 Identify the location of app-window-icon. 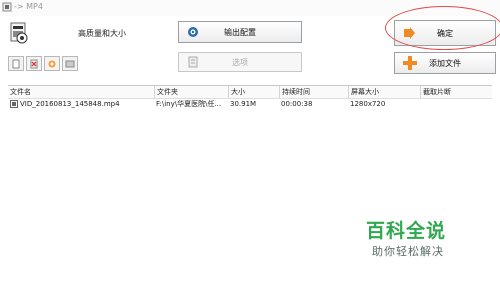
(7, 7).